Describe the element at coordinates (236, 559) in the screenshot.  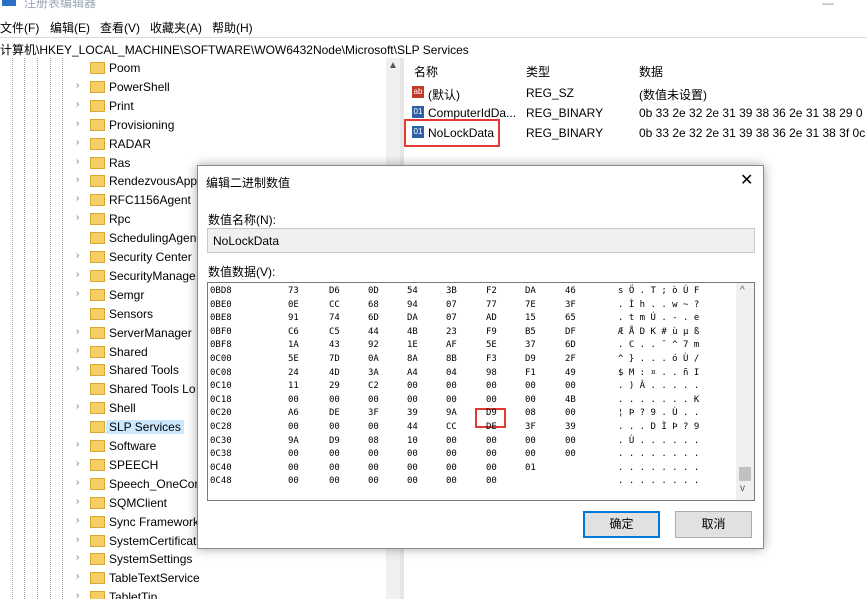
I see `tree-item: › SystemSettings` at that location.